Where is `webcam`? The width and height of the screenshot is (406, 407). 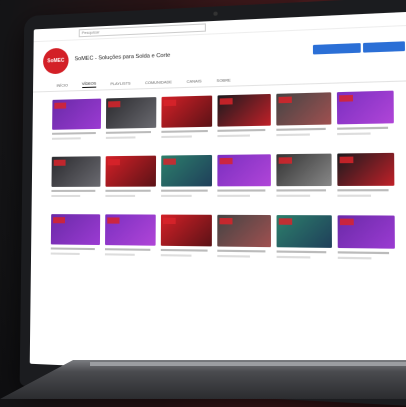 webcam is located at coordinates (215, 13).